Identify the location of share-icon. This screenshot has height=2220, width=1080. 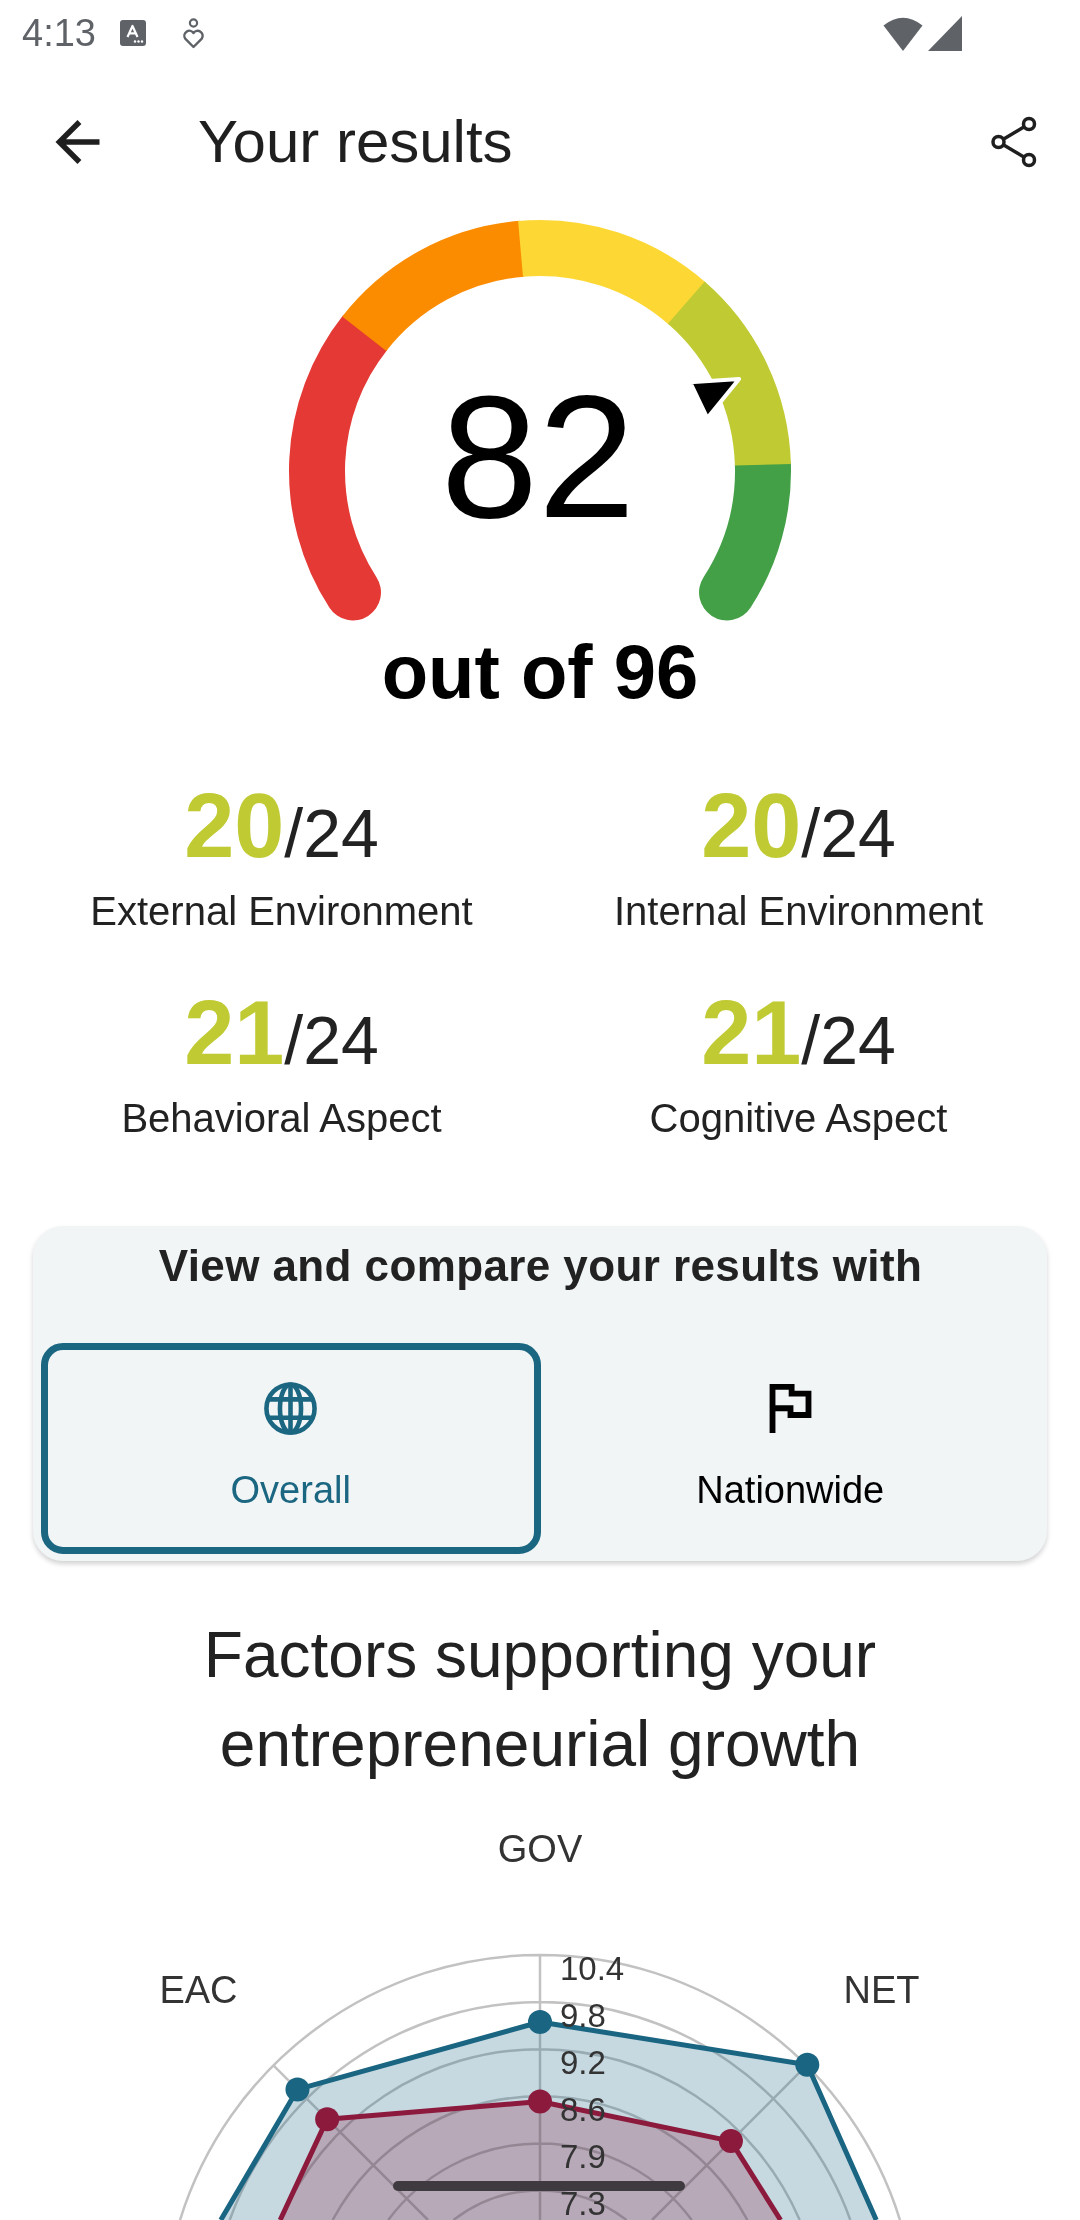
(1014, 142).